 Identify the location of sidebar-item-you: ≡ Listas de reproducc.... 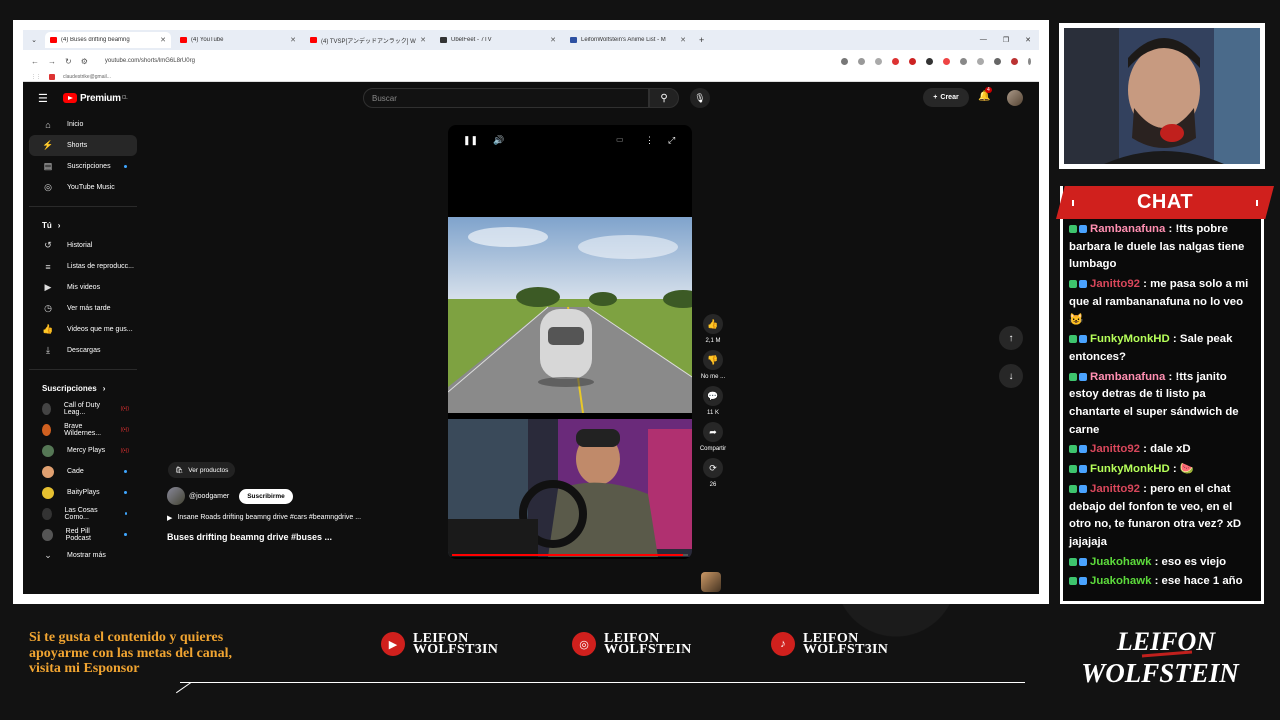
(83, 266).